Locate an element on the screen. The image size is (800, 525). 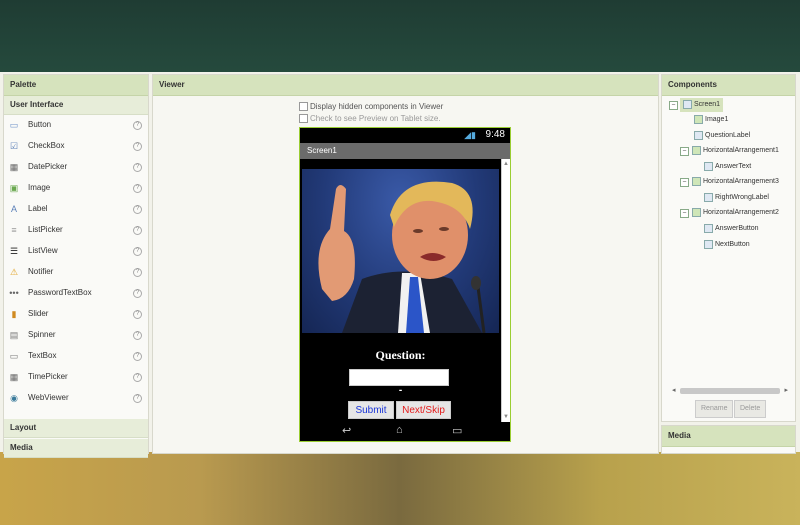
palette-item-timepicker: ▦ TimePicker? is located at coordinates (76, 377).